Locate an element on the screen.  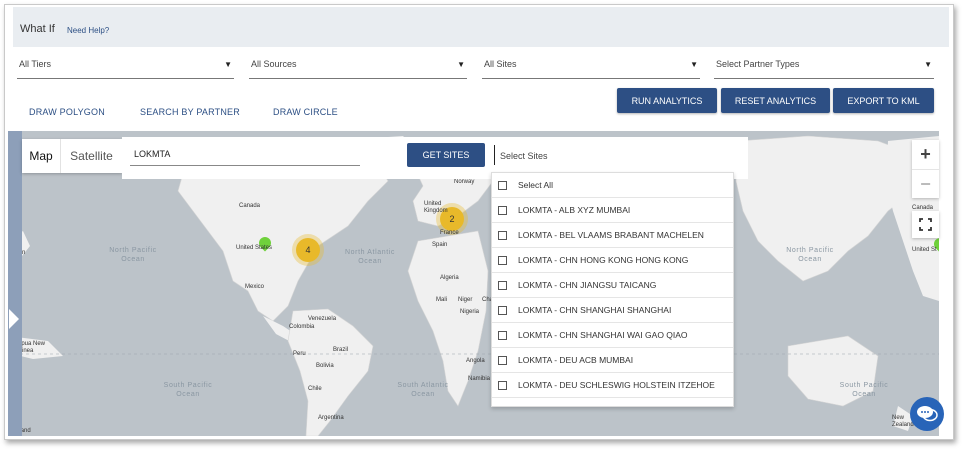
map-cluster-marker: 4 is located at coordinates (308, 250).